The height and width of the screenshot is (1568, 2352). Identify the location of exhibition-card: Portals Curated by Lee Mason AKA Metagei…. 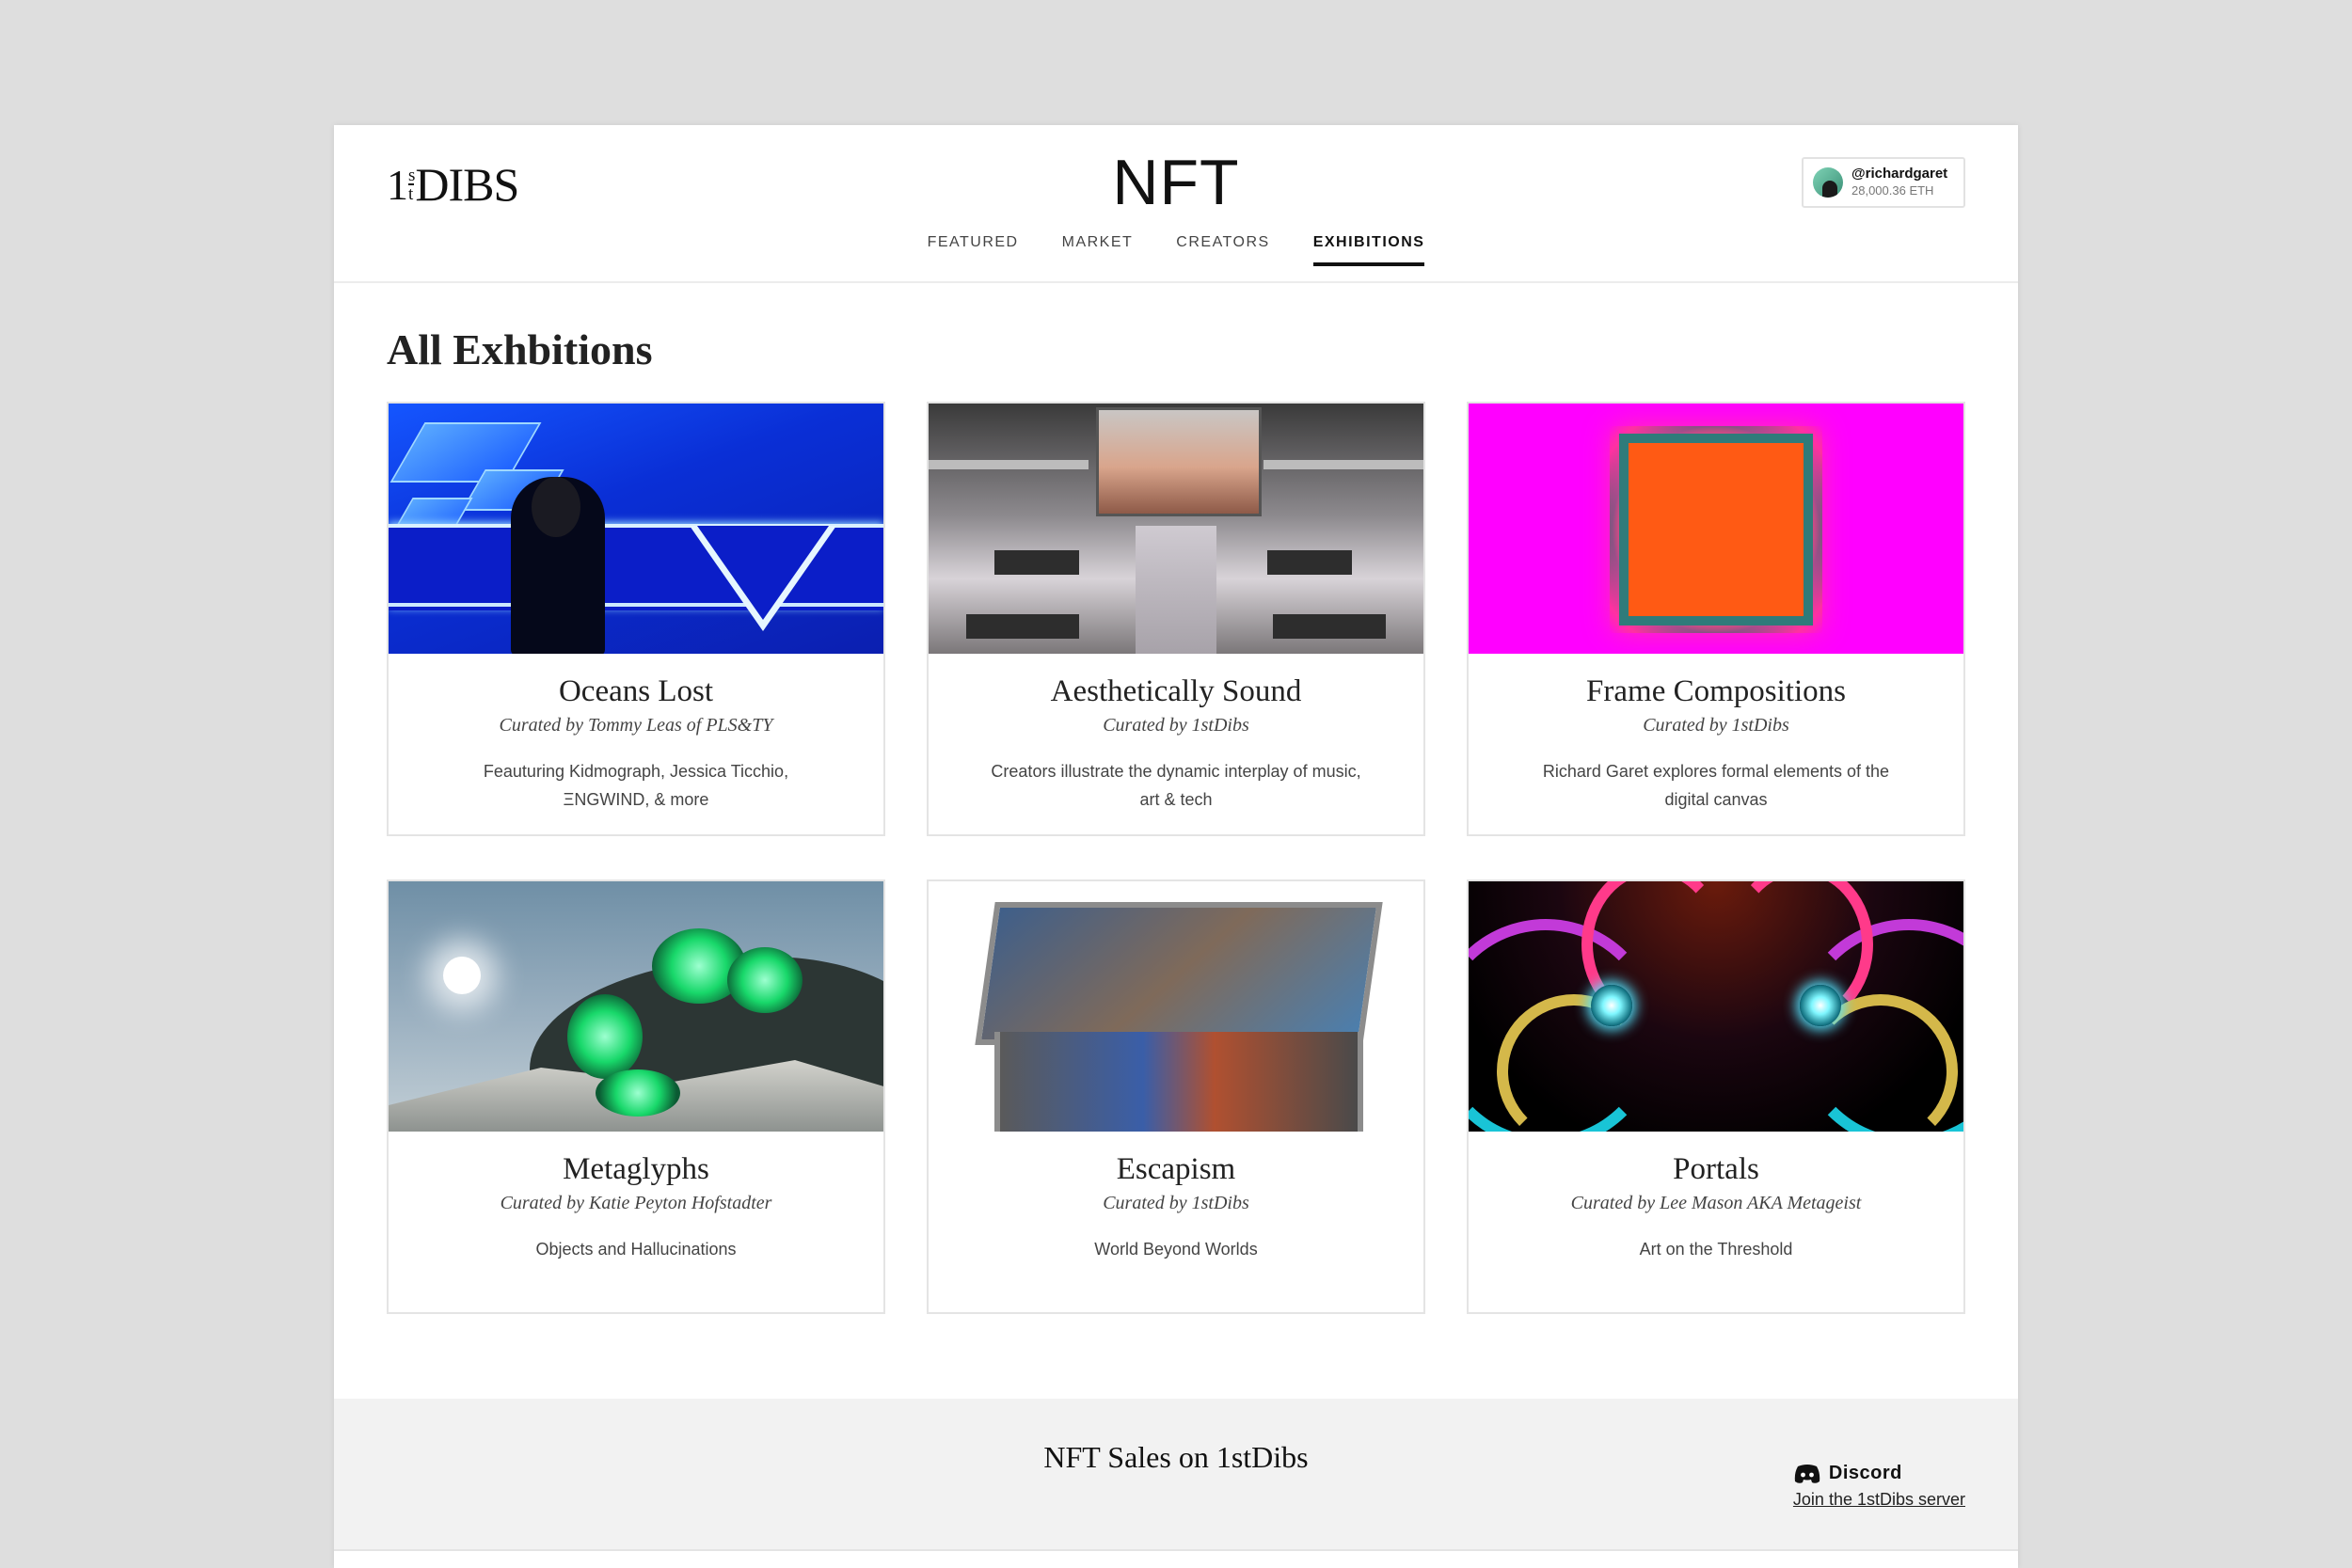
(1716, 1097).